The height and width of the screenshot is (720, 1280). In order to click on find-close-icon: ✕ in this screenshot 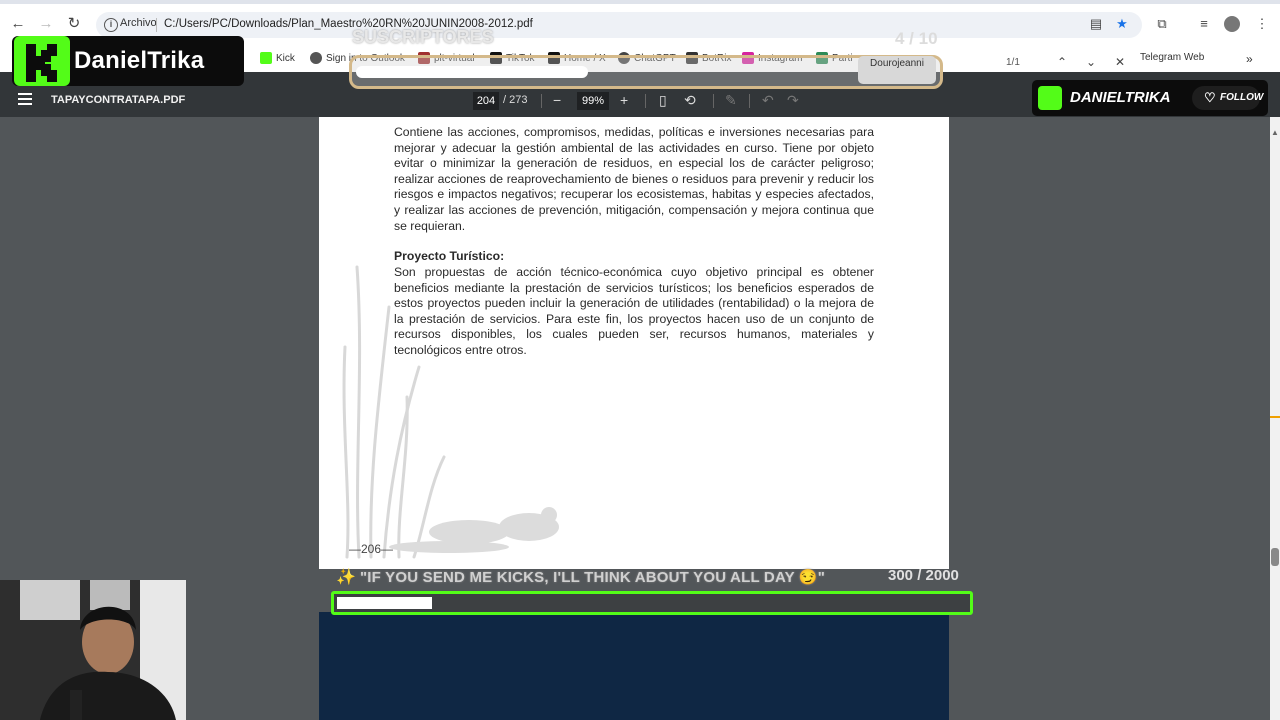, I will do `click(1120, 62)`.